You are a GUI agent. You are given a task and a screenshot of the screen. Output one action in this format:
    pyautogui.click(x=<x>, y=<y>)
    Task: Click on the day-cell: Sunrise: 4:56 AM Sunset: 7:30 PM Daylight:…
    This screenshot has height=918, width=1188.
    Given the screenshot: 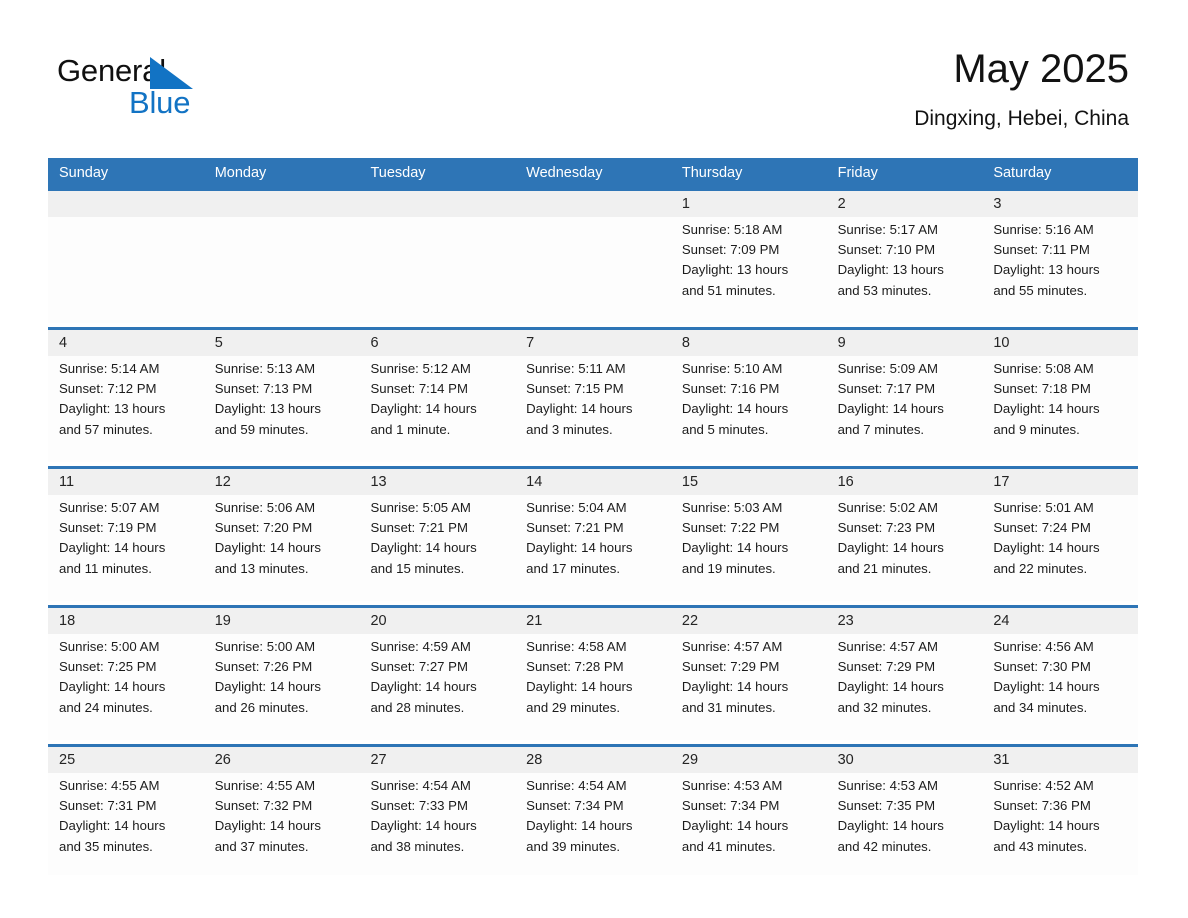 What is the action you would take?
    pyautogui.click(x=1060, y=687)
    